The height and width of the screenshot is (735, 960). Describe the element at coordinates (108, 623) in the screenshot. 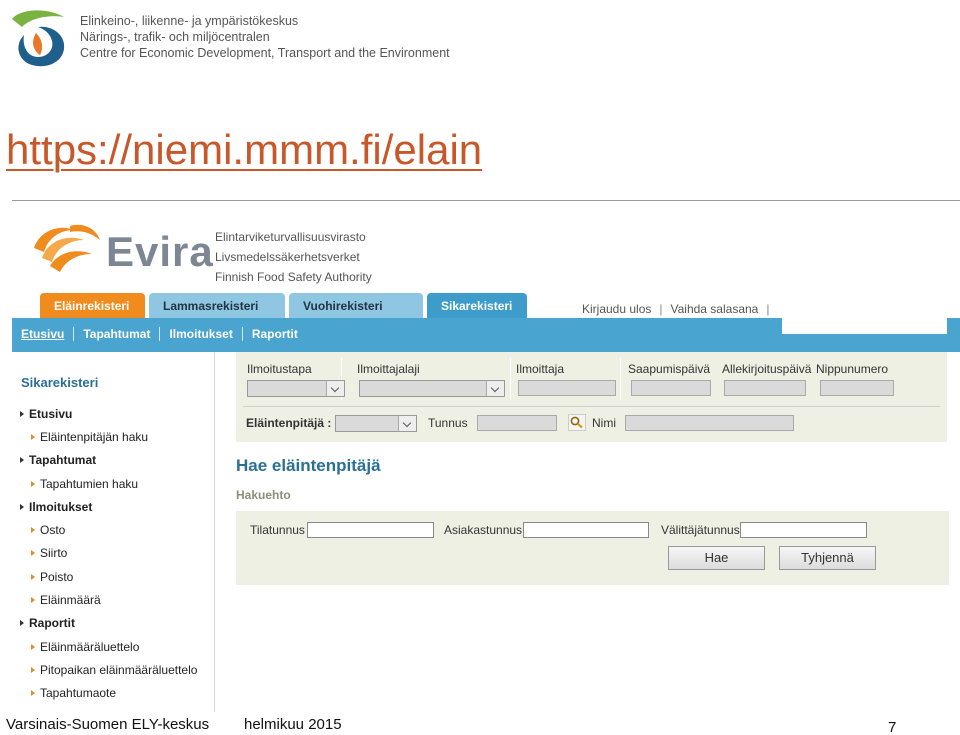

I see `sidebar-item-raportit: Raportit` at that location.